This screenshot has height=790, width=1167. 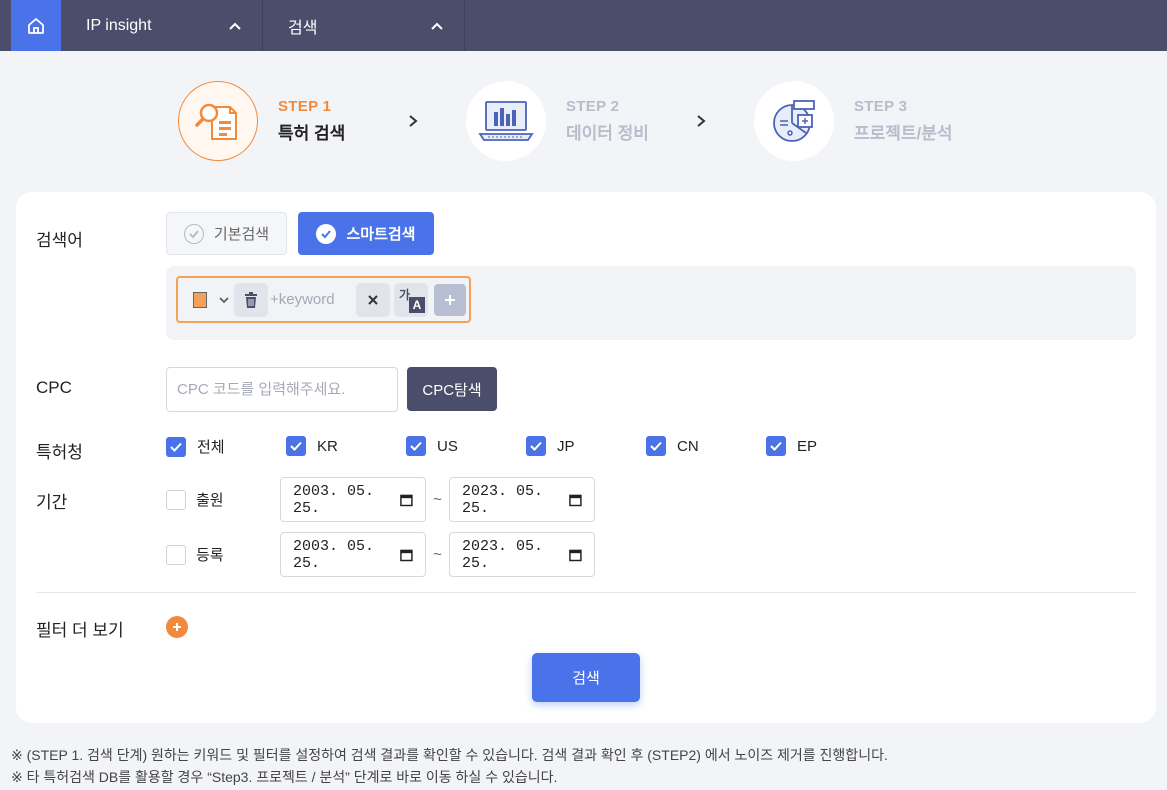 What do you see at coordinates (557, 121) in the screenshot?
I see `step-2: STEP 2 데이터 정비` at bounding box center [557, 121].